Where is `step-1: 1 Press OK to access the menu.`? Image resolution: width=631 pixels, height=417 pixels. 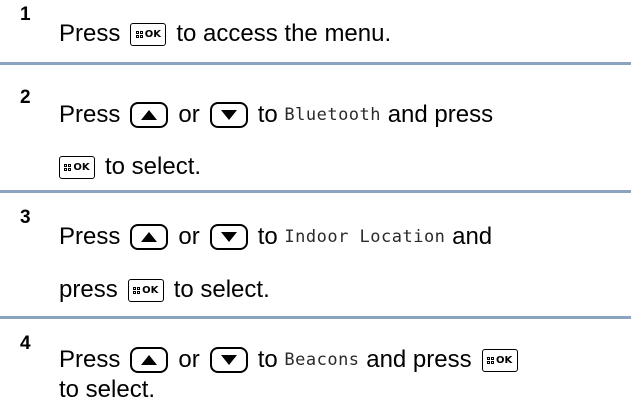
step-1: 1 Press OK to access the menu. is located at coordinates (315, 31).